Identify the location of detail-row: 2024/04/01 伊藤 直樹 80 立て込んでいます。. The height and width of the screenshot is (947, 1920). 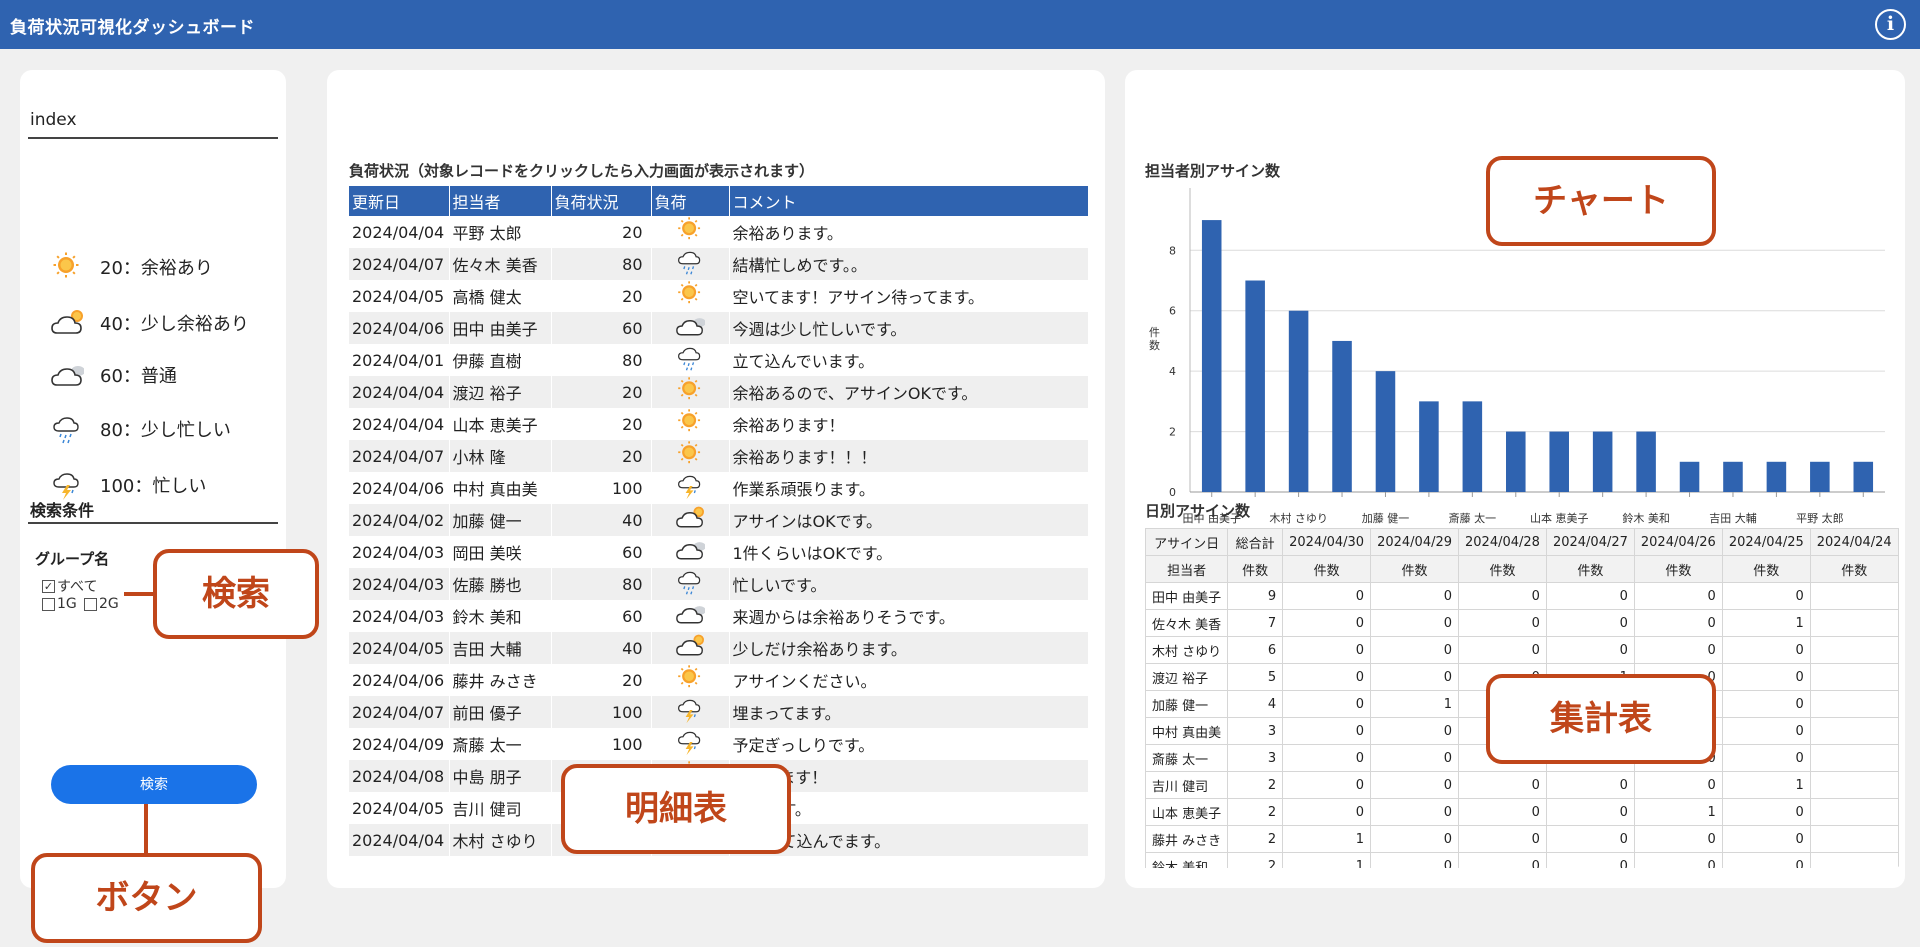
(719, 360).